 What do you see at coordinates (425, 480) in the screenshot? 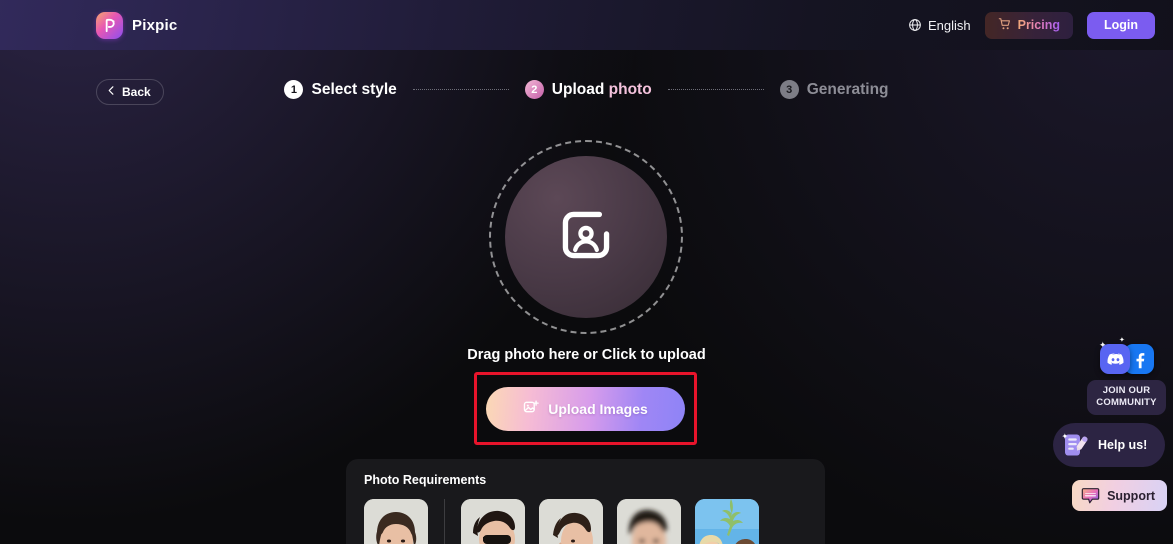
I see `photo-requirements-title: Photo Requirements` at bounding box center [425, 480].